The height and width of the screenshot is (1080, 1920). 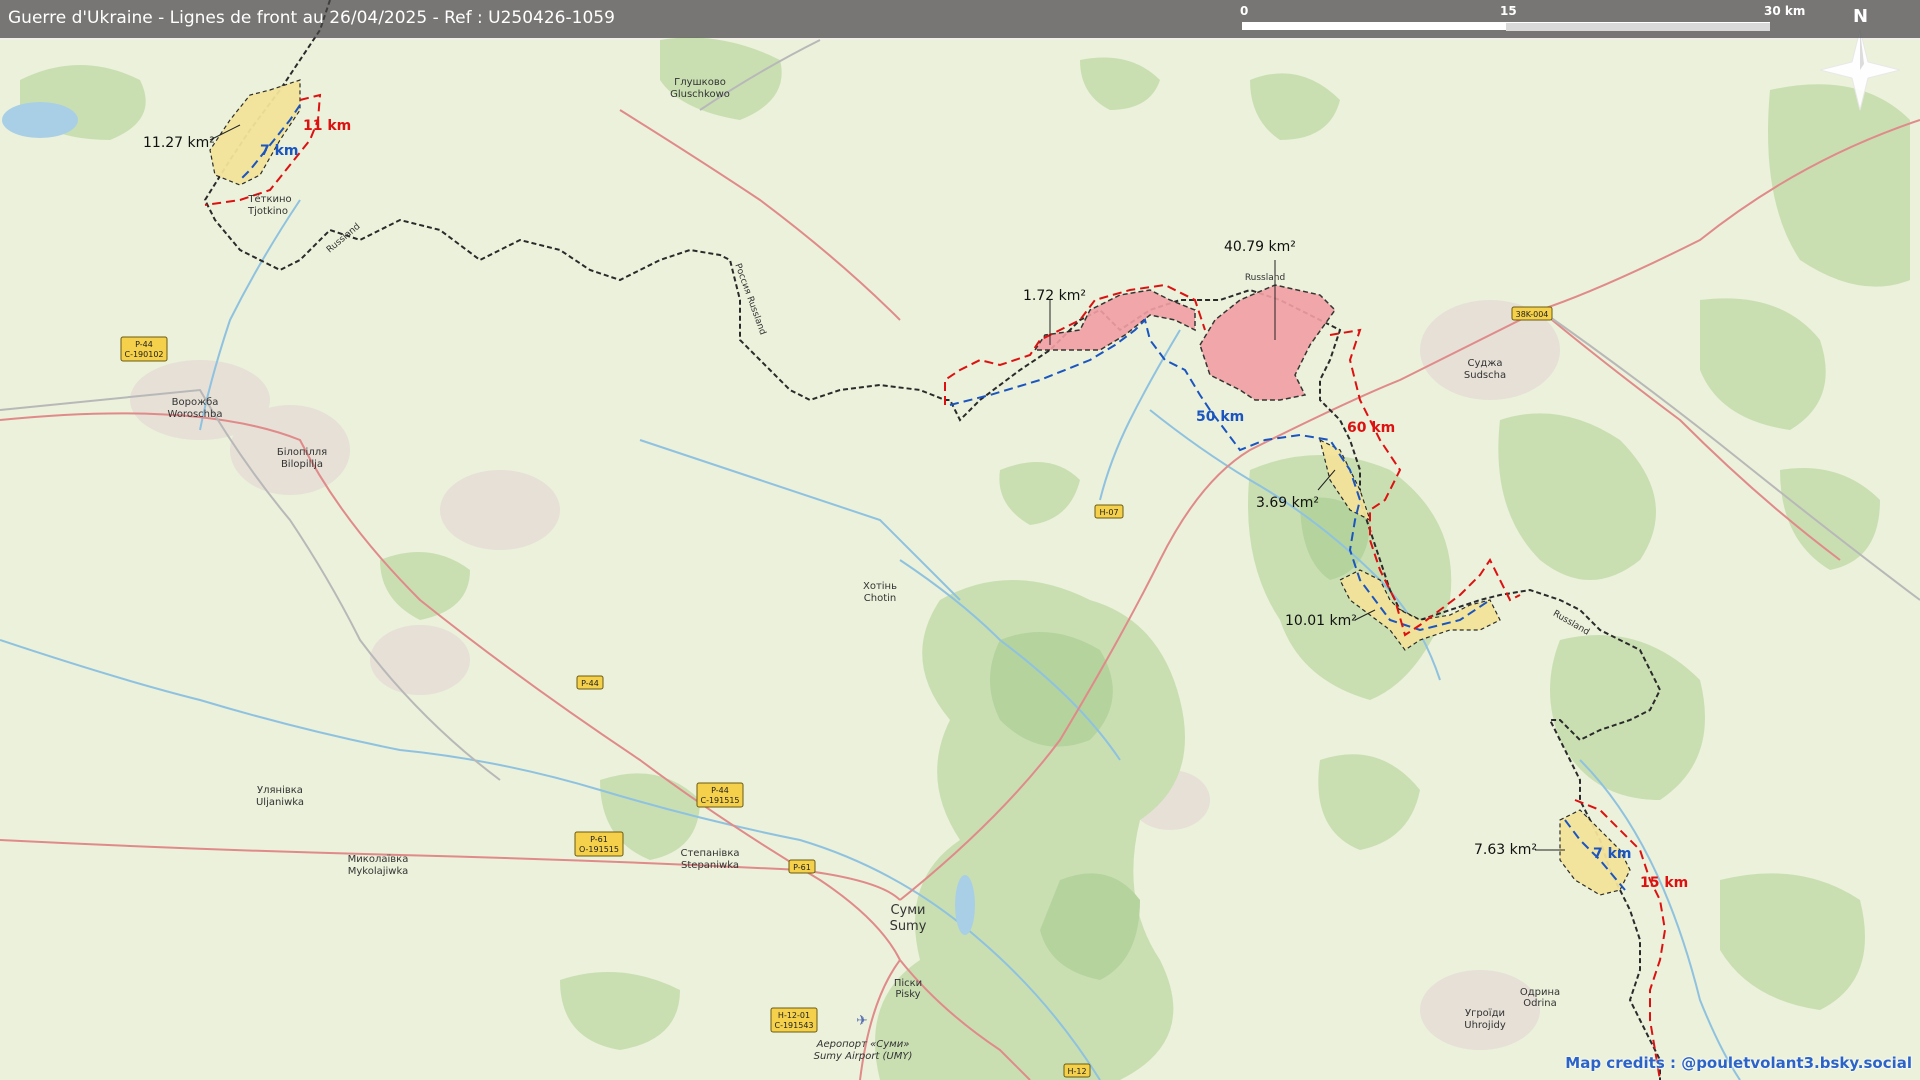 I want to click on place-khotin: Хотінь, so click(x=880, y=586).